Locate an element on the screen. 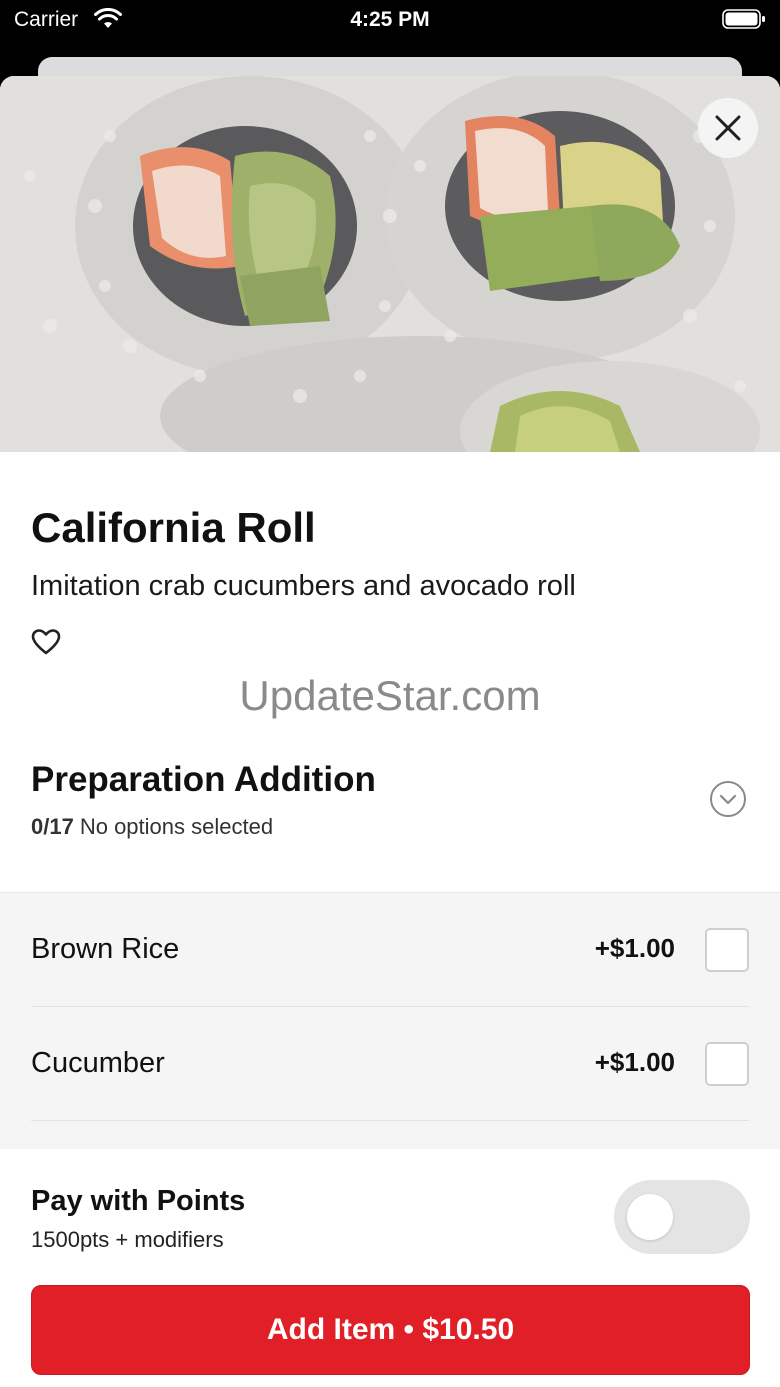 The width and height of the screenshot is (780, 1387). battery-icon is located at coordinates (743, 19).